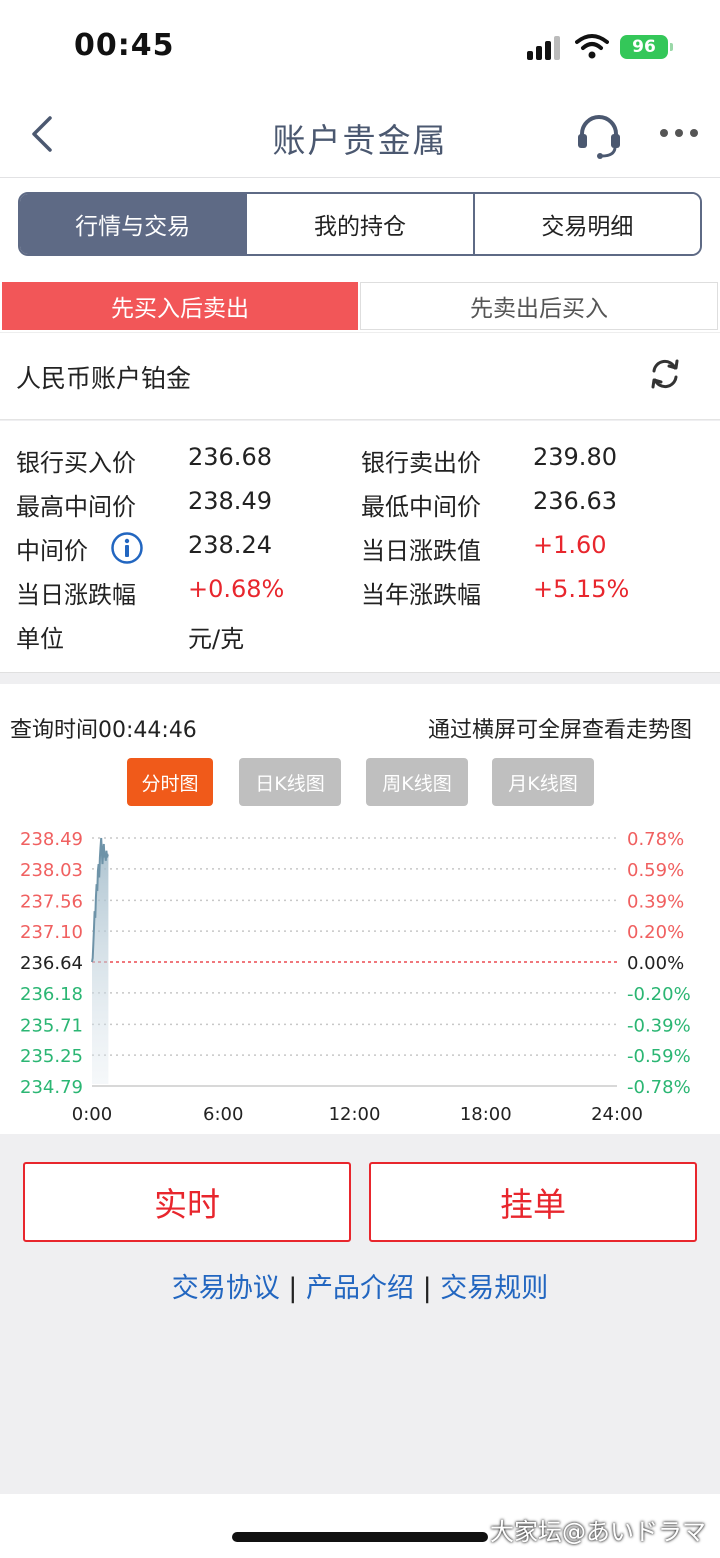  I want to click on y-tick-label: 236.64, so click(51, 963).